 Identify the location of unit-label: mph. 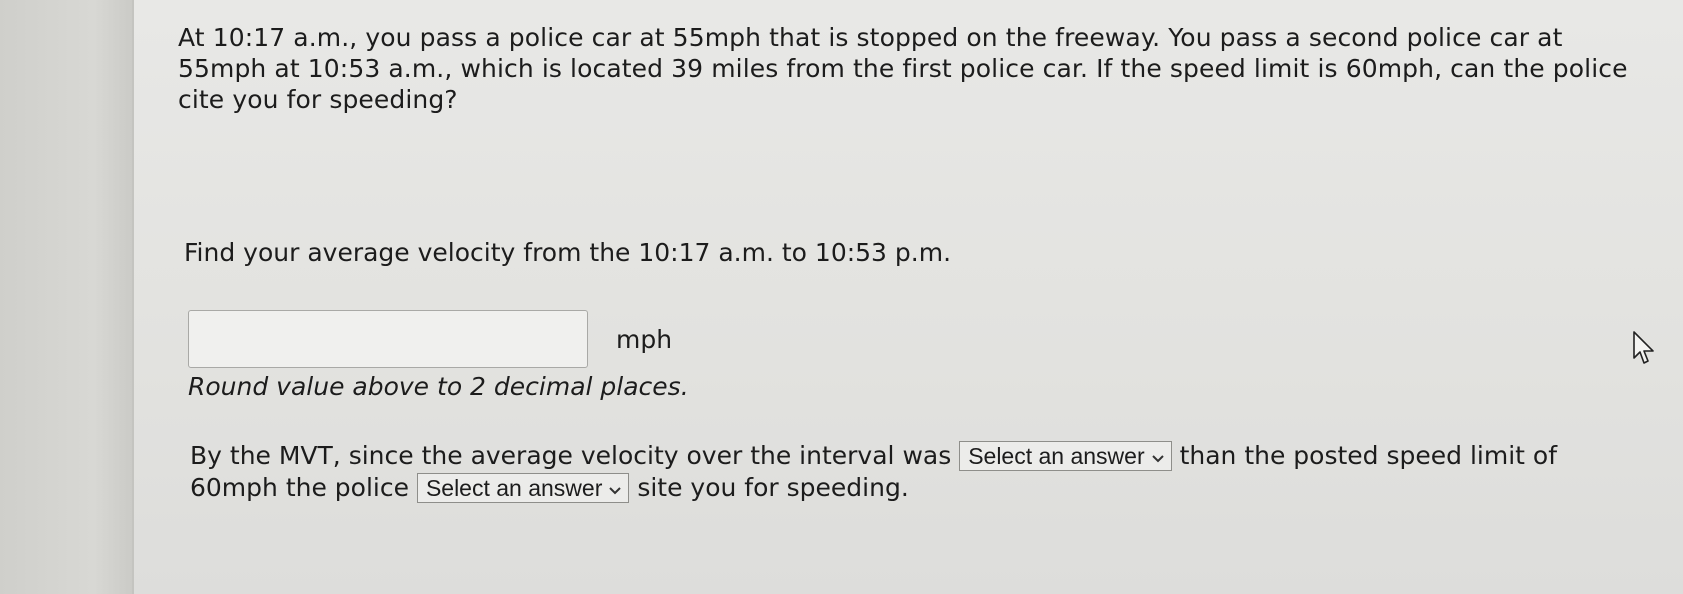
(644, 339).